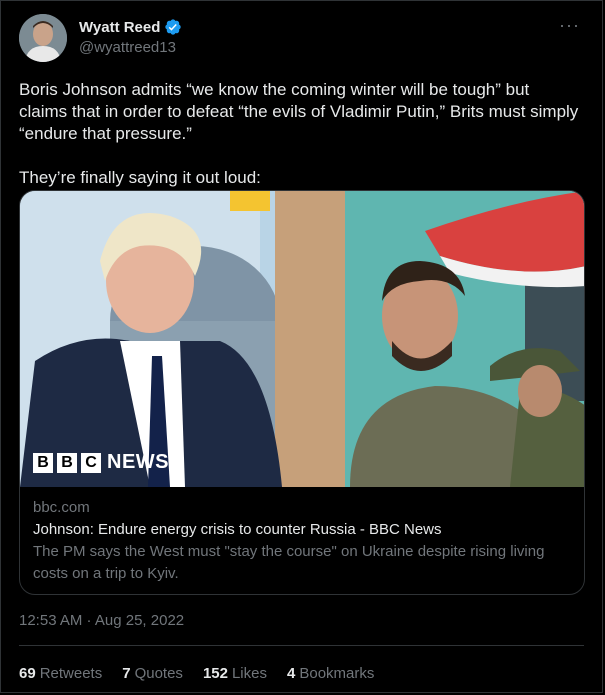  What do you see at coordinates (215, 673) in the screenshot?
I see `likes-count: 152` at bounding box center [215, 673].